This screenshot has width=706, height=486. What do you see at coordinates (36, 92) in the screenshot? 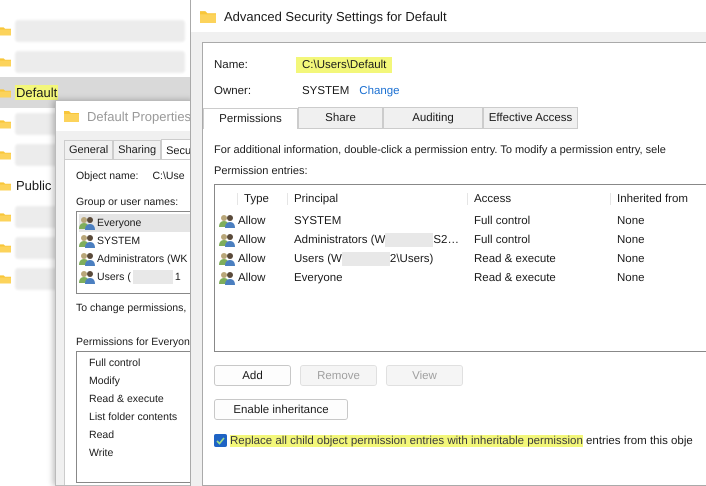
I see `folder-name: Default` at bounding box center [36, 92].